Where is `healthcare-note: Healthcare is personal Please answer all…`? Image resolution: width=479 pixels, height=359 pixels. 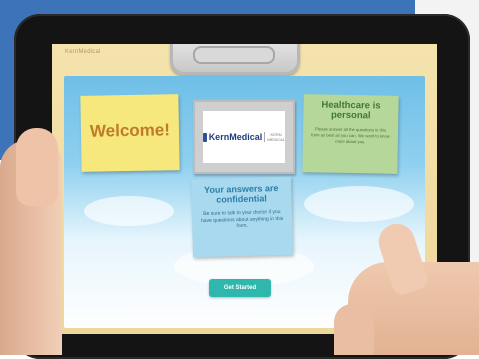
healthcare-note: Healthcare is personal Please answer all… is located at coordinates (350, 134).